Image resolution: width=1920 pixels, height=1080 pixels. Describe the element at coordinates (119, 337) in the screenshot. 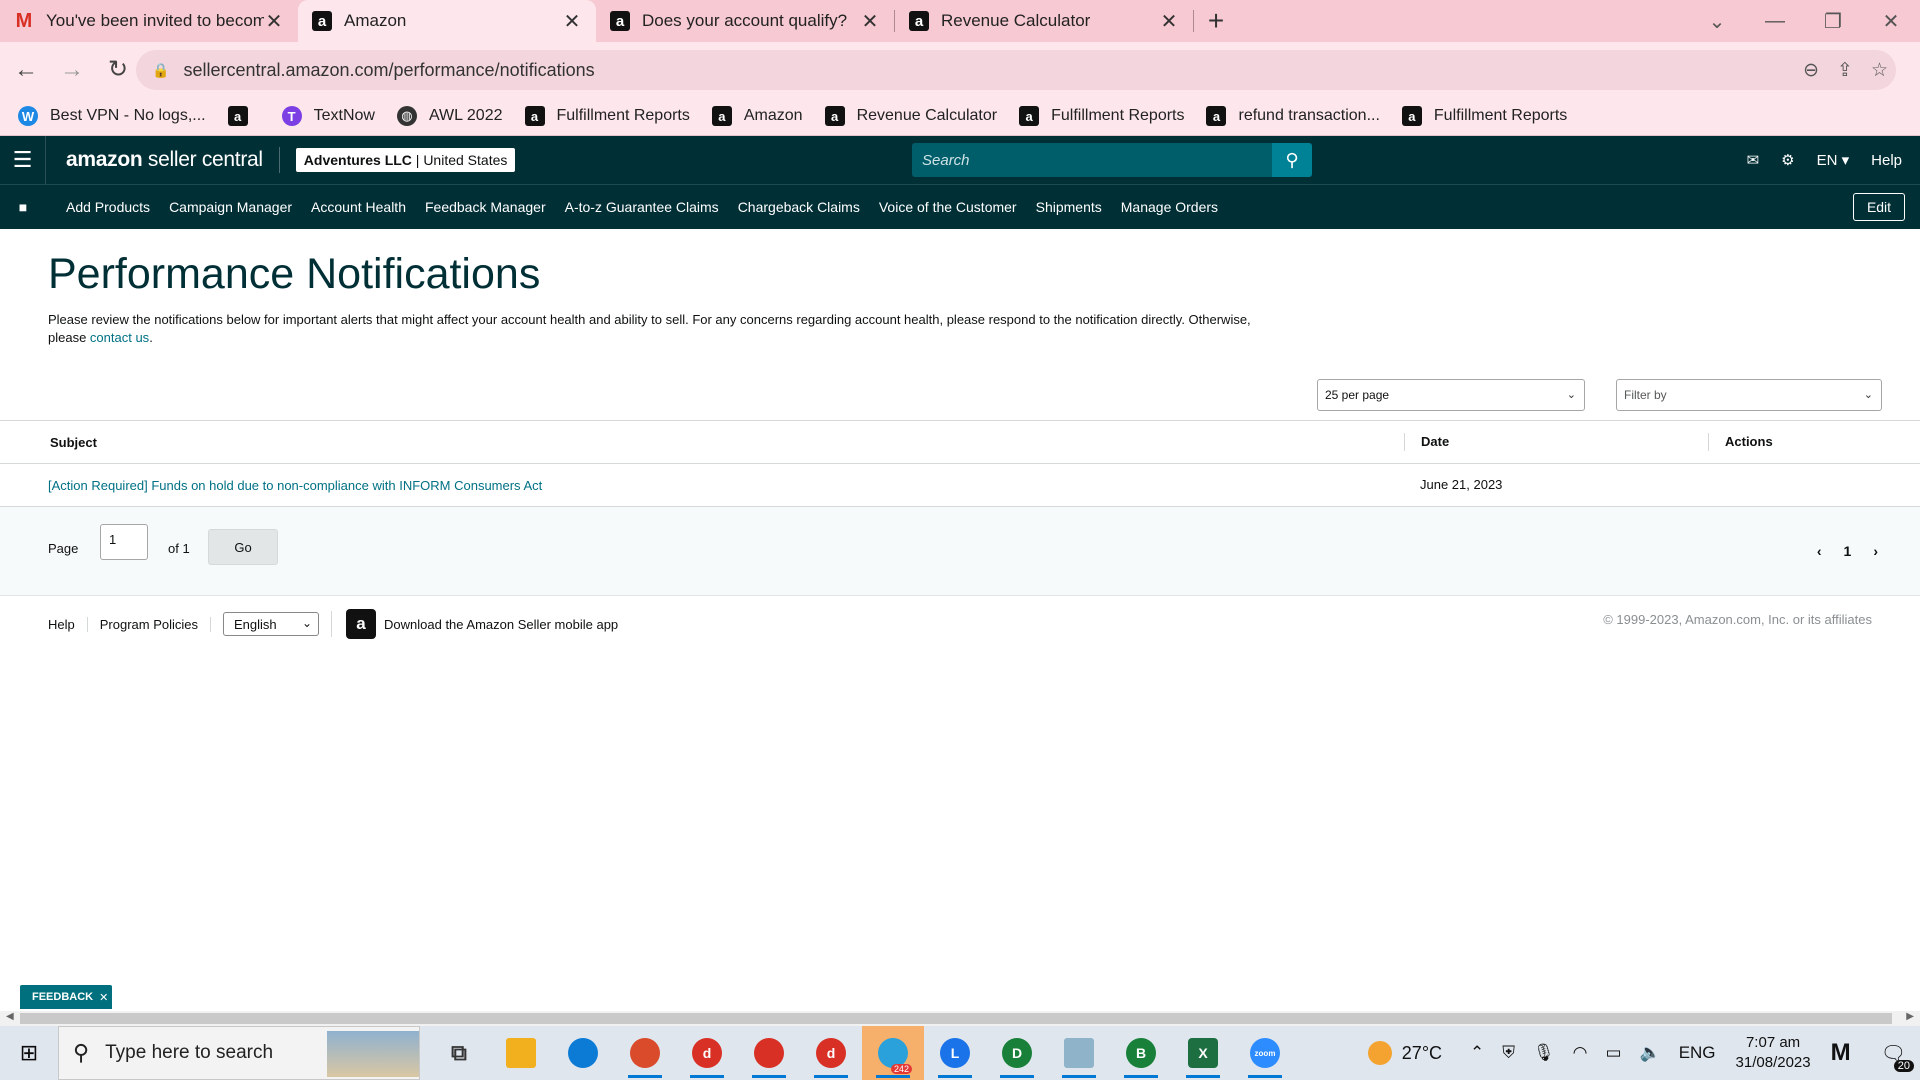

I see `contact-us-link: contact us` at that location.